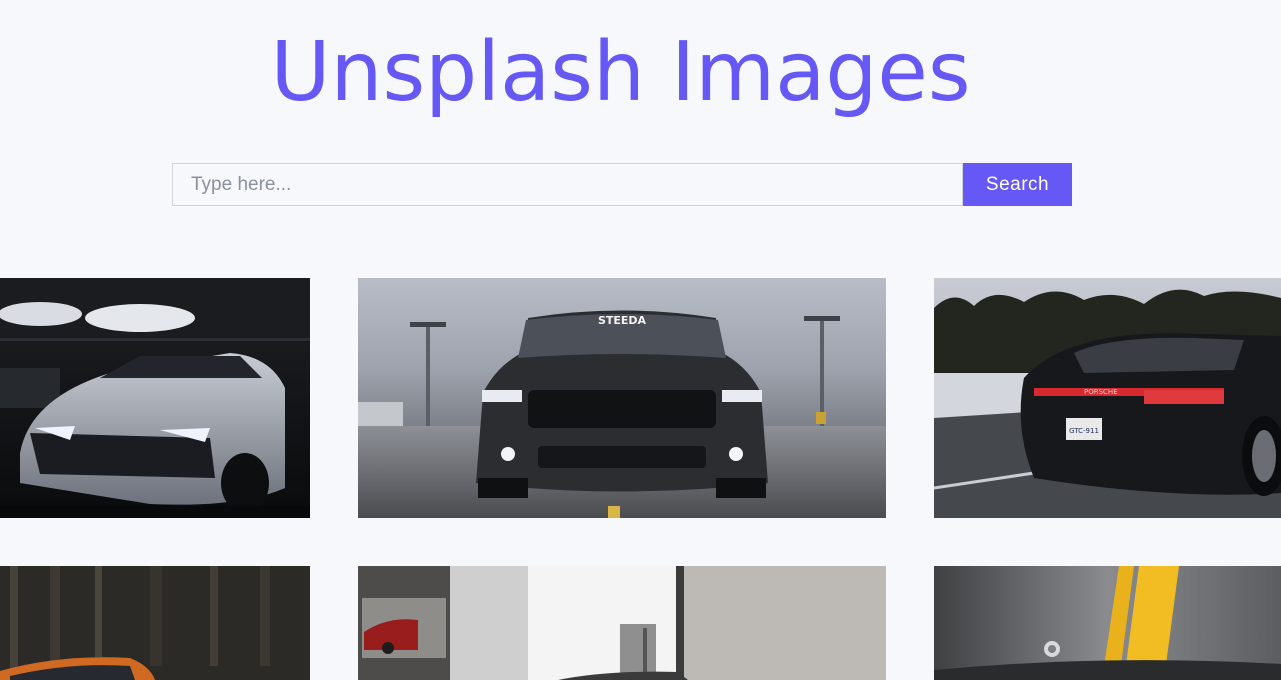 This screenshot has height=680, width=1281. I want to click on mustang-photo: STEEDA, so click(622, 398).